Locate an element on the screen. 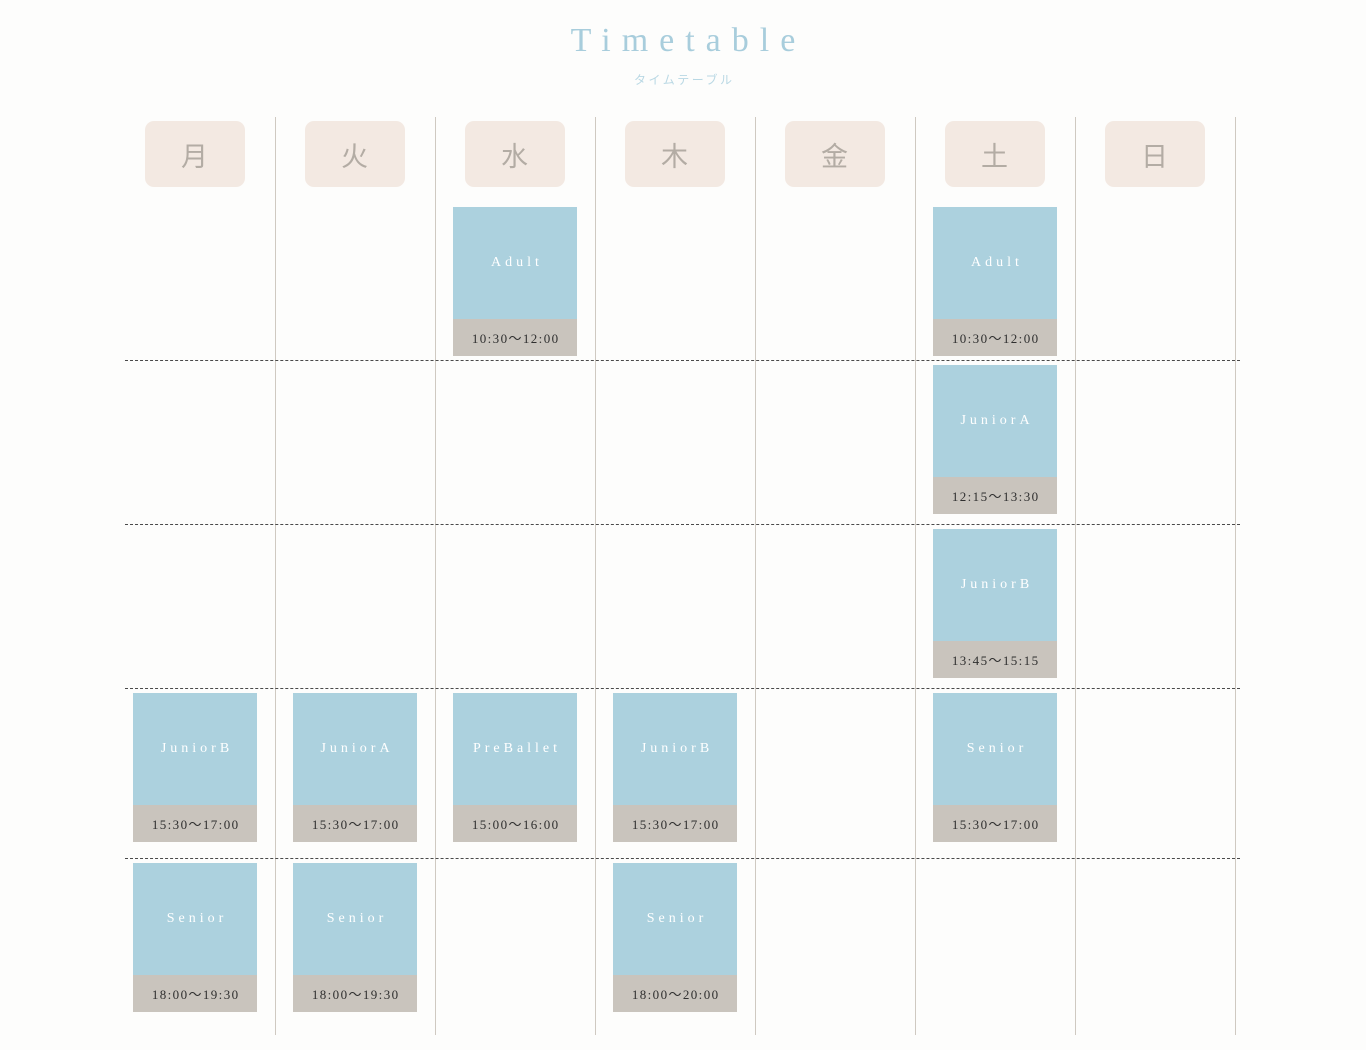  day-header-sunday: 日 is located at coordinates (1155, 154).